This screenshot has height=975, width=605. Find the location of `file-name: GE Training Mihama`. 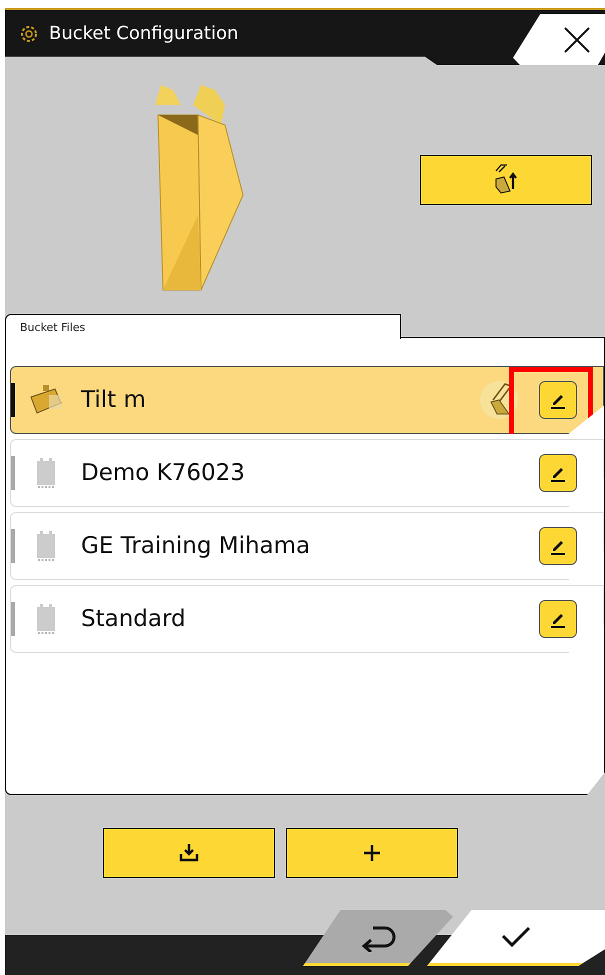

file-name: GE Training Mihama is located at coordinates (196, 546).